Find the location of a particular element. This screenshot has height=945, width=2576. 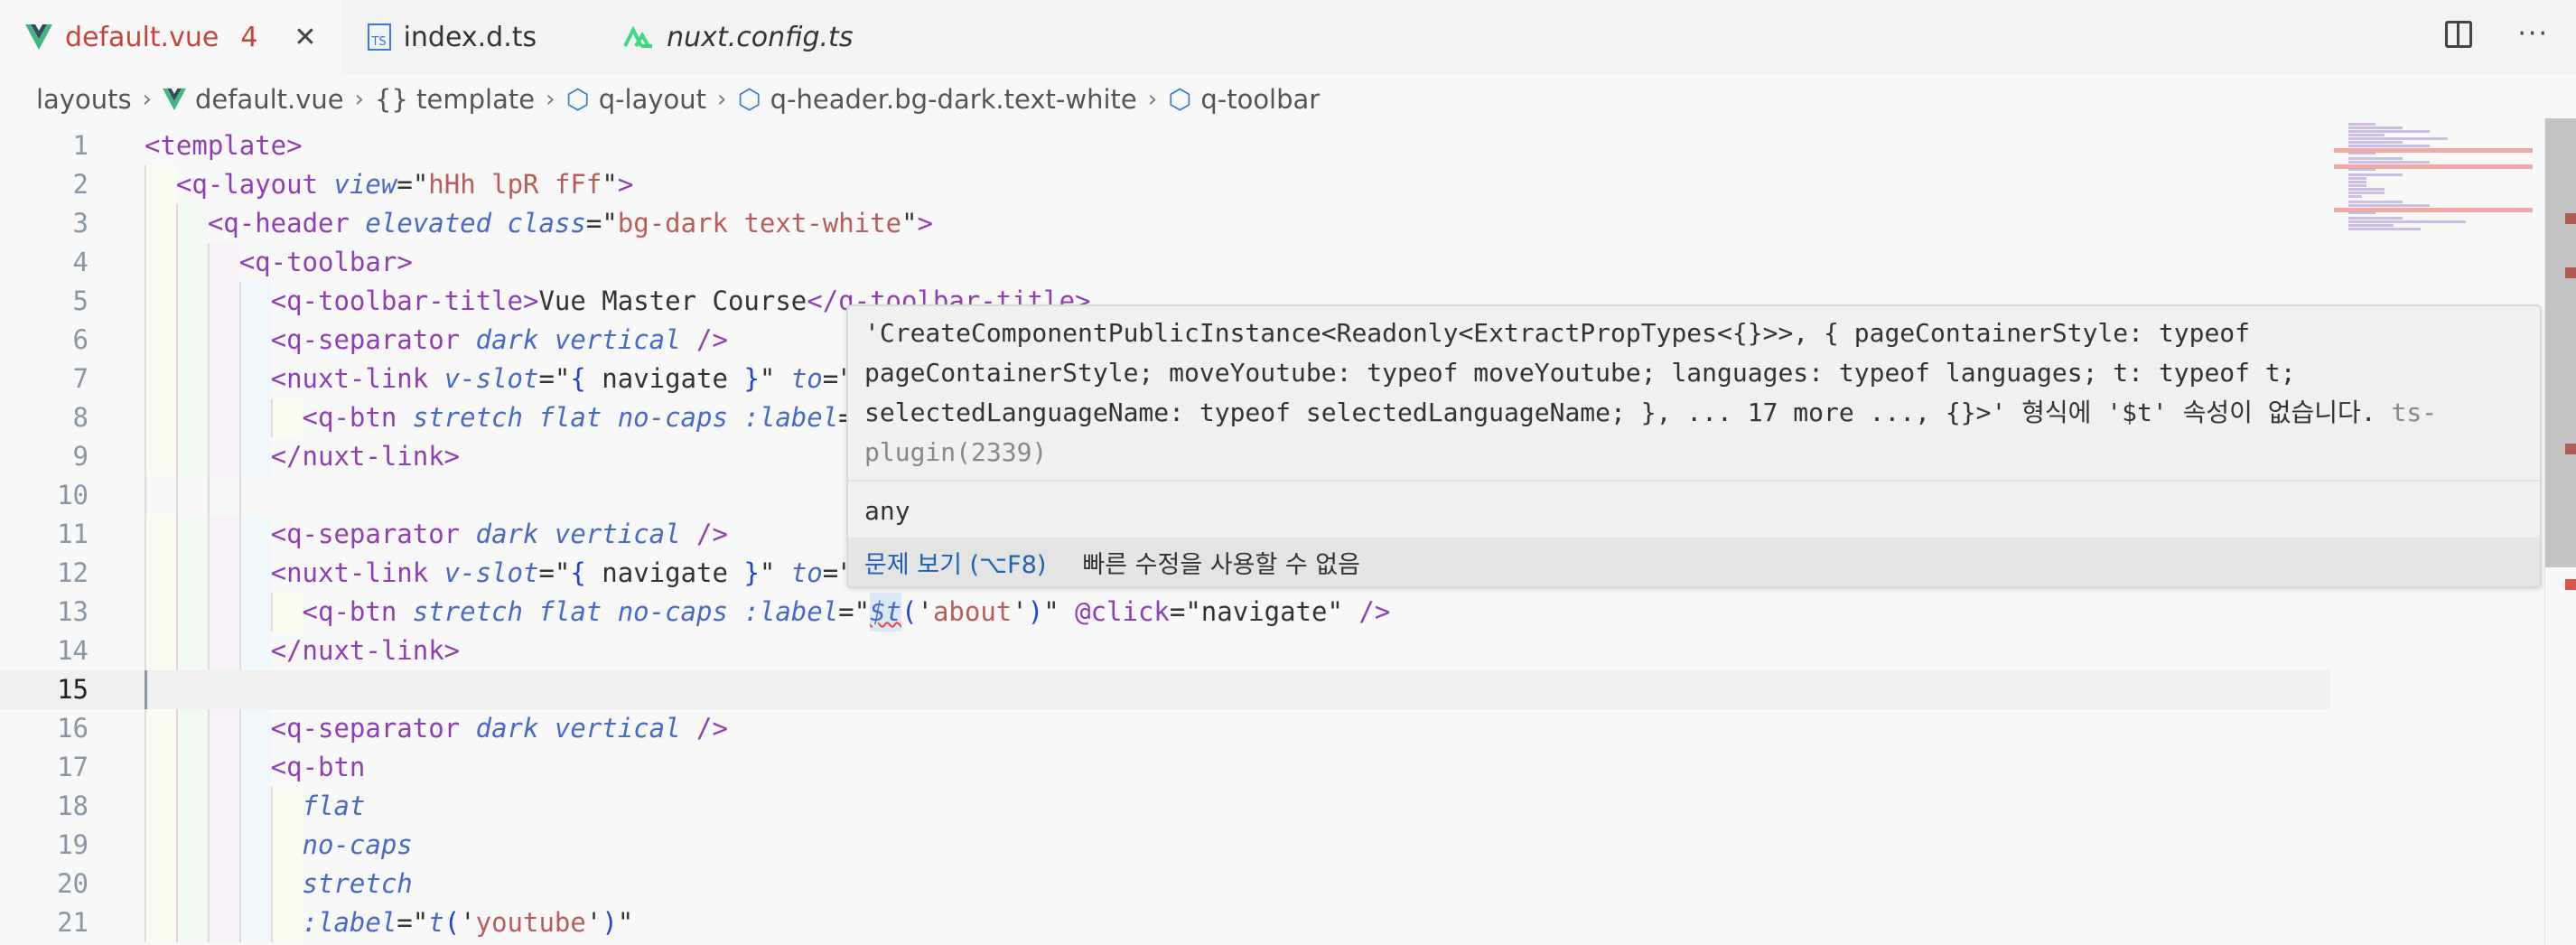

code-line: 14 </nuxt-link> is located at coordinates (1165, 651).